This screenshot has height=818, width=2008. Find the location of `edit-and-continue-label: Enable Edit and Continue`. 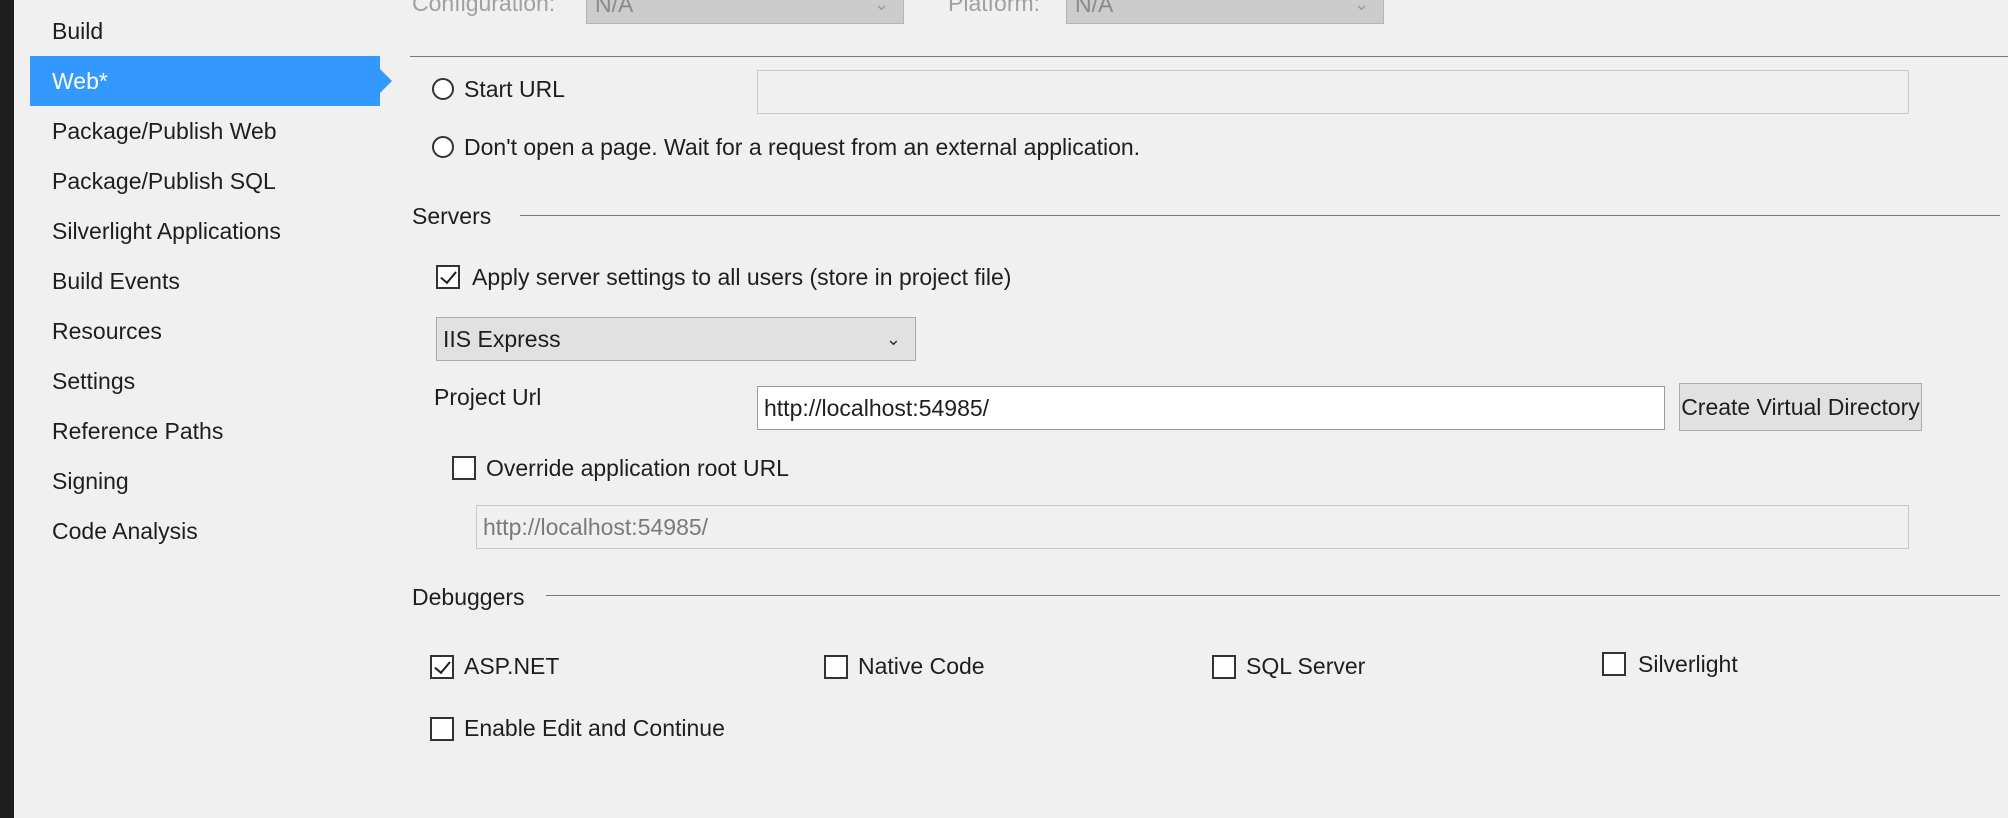

edit-and-continue-label: Enable Edit and Continue is located at coordinates (594, 728).